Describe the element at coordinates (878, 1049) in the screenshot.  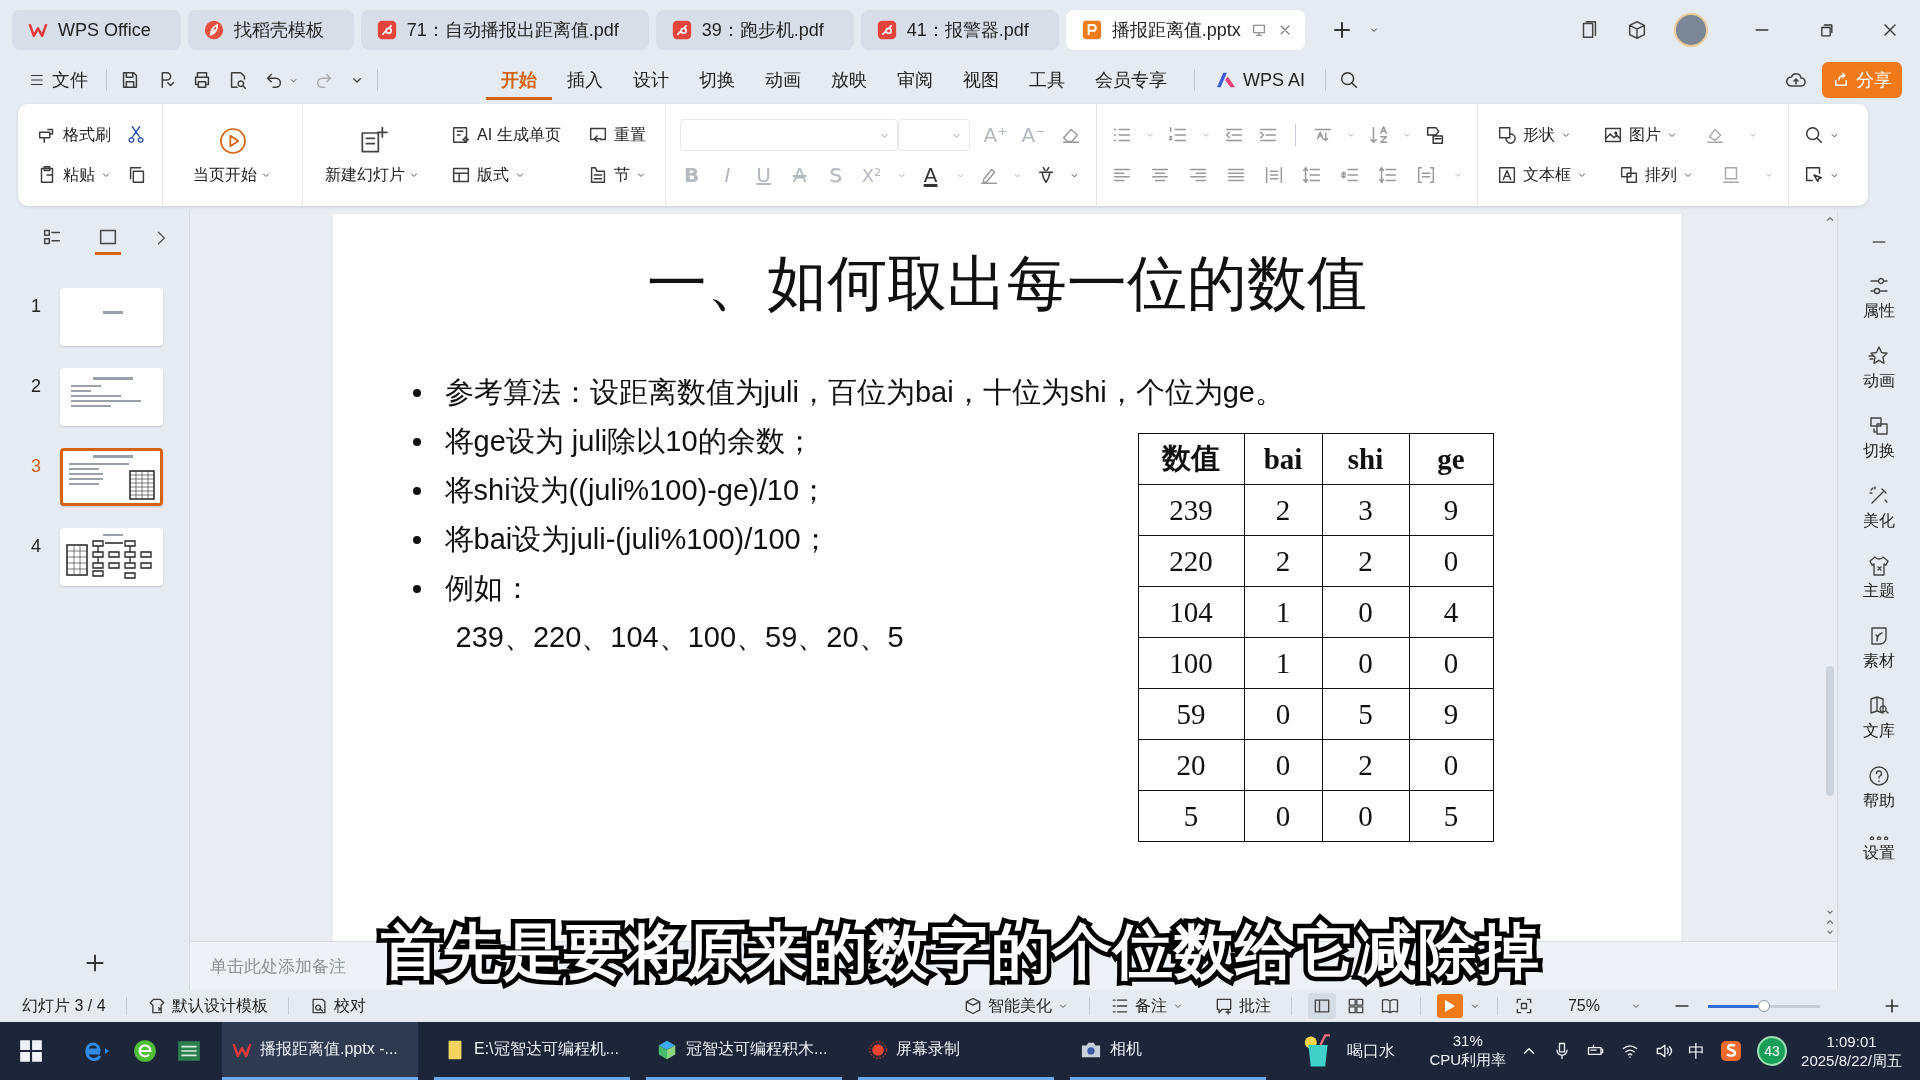
I see `record-icon` at that location.